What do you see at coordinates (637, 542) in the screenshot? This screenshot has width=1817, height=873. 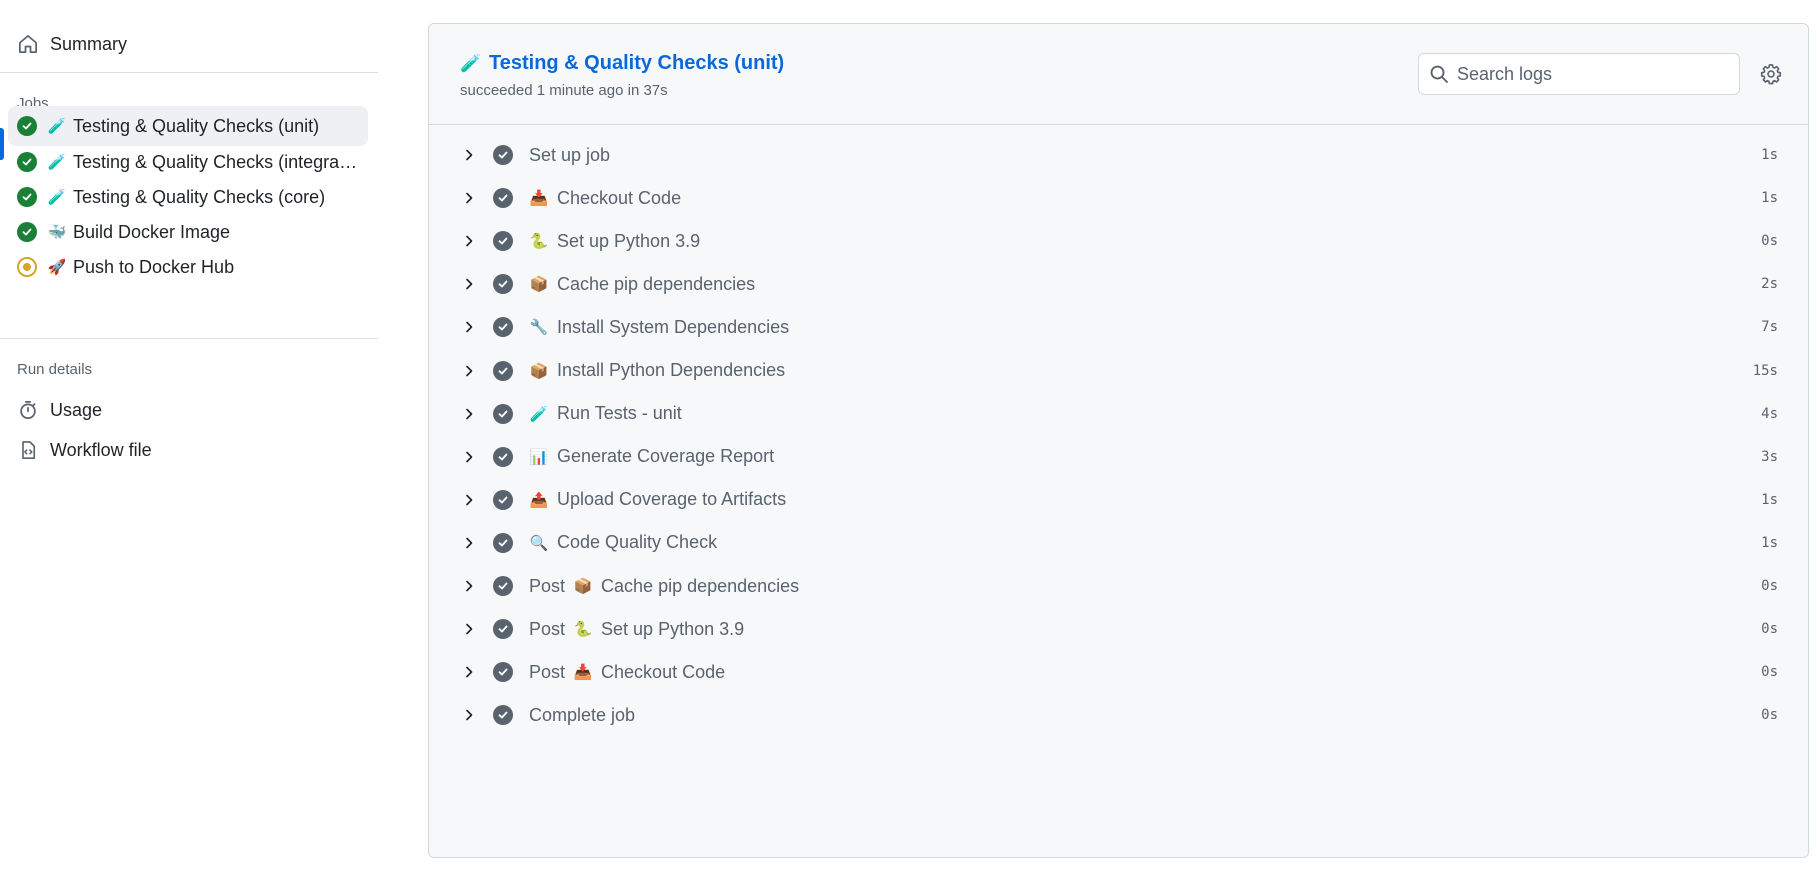 I see `step-label: Code Quality Check` at bounding box center [637, 542].